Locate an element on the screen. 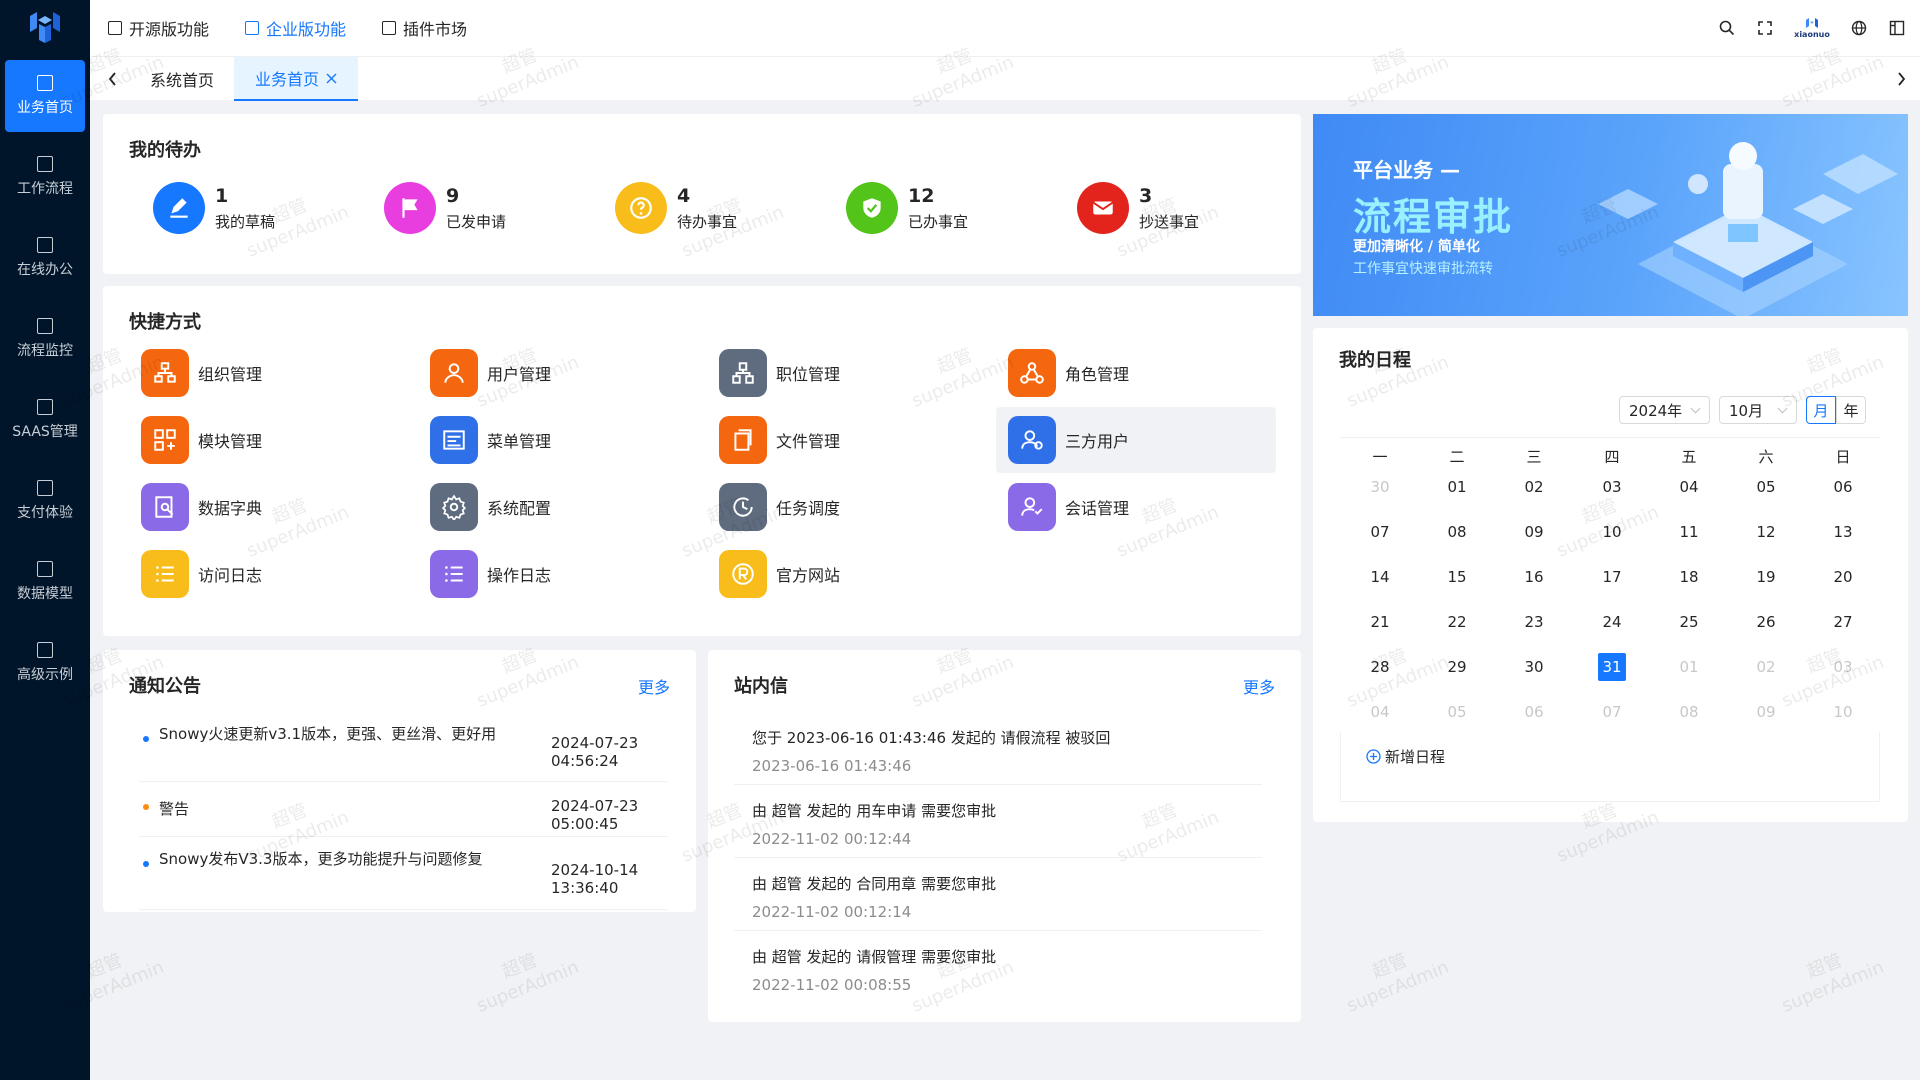 The width and height of the screenshot is (1920, 1080). brand-badge: xiaonuo is located at coordinates (1812, 28).